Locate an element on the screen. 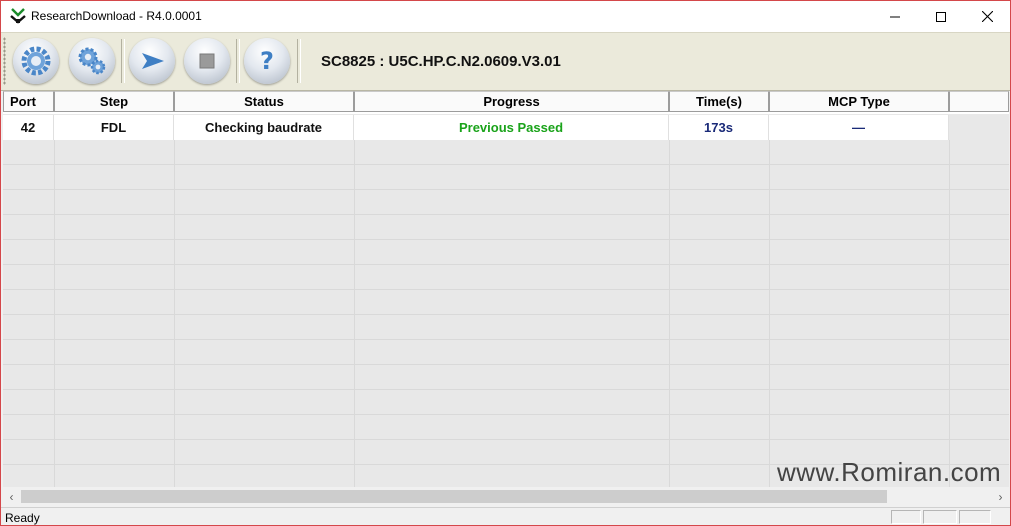 Image resolution: width=1011 pixels, height=526 pixels. cell-step: FDL is located at coordinates (114, 127).